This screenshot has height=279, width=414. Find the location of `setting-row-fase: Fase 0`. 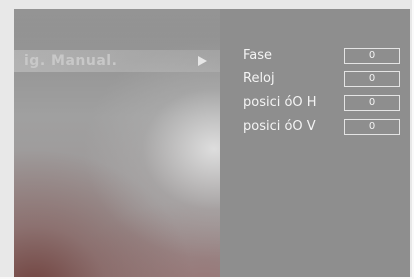

setting-row-fase: Fase 0 is located at coordinates (315, 57).